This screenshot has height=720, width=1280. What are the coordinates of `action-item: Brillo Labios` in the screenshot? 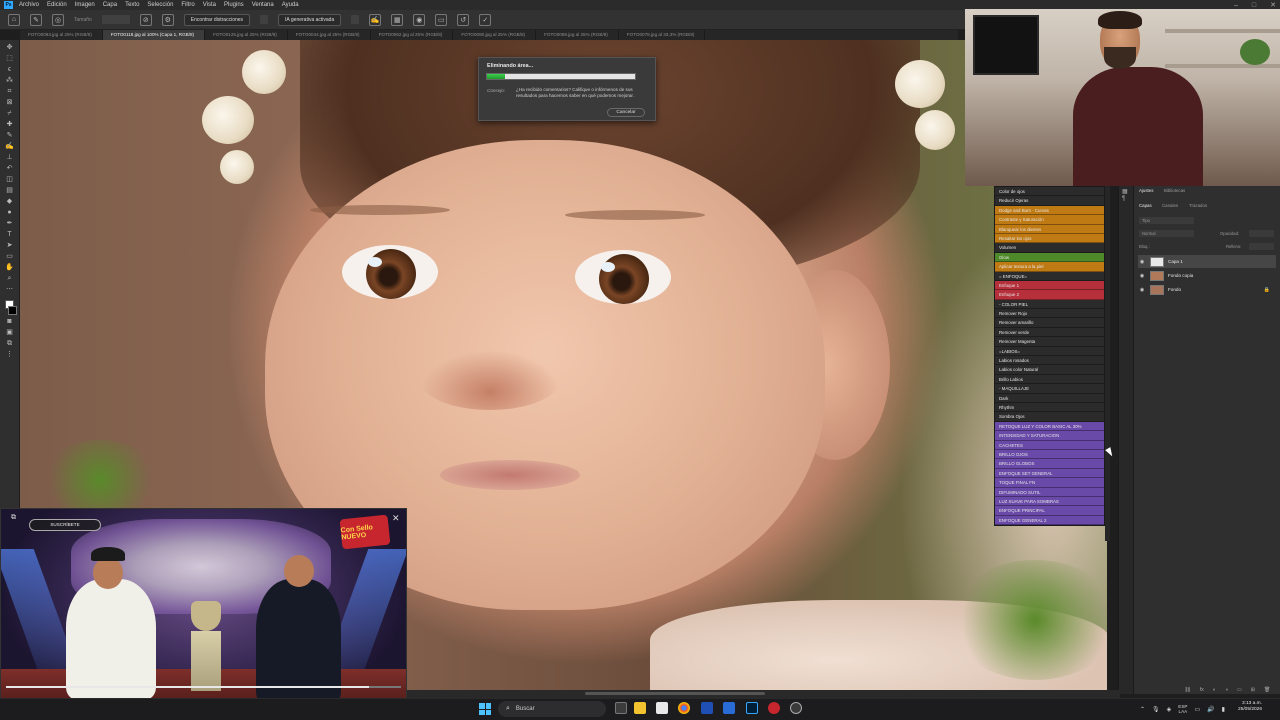 It's located at (1049, 379).